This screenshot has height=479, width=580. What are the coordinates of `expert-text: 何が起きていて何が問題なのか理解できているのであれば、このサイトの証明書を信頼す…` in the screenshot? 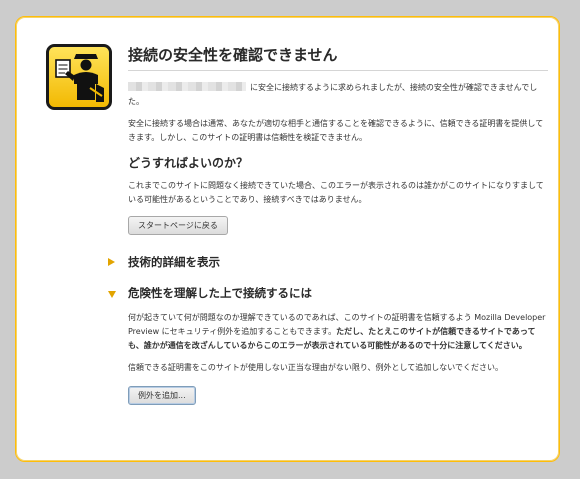 It's located at (338, 332).